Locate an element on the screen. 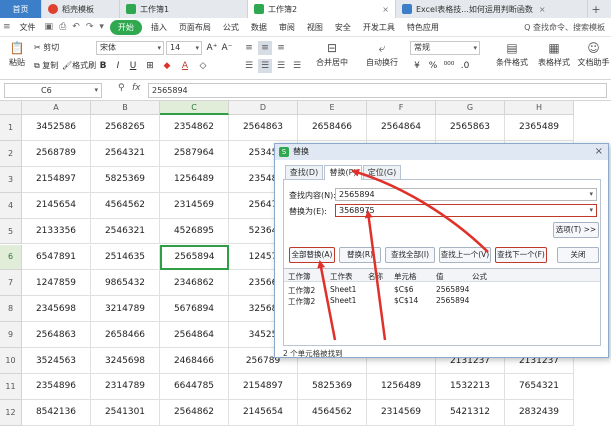 The height and width of the screenshot is (426, 611). options-button: 选项(T) >> is located at coordinates (576, 230).